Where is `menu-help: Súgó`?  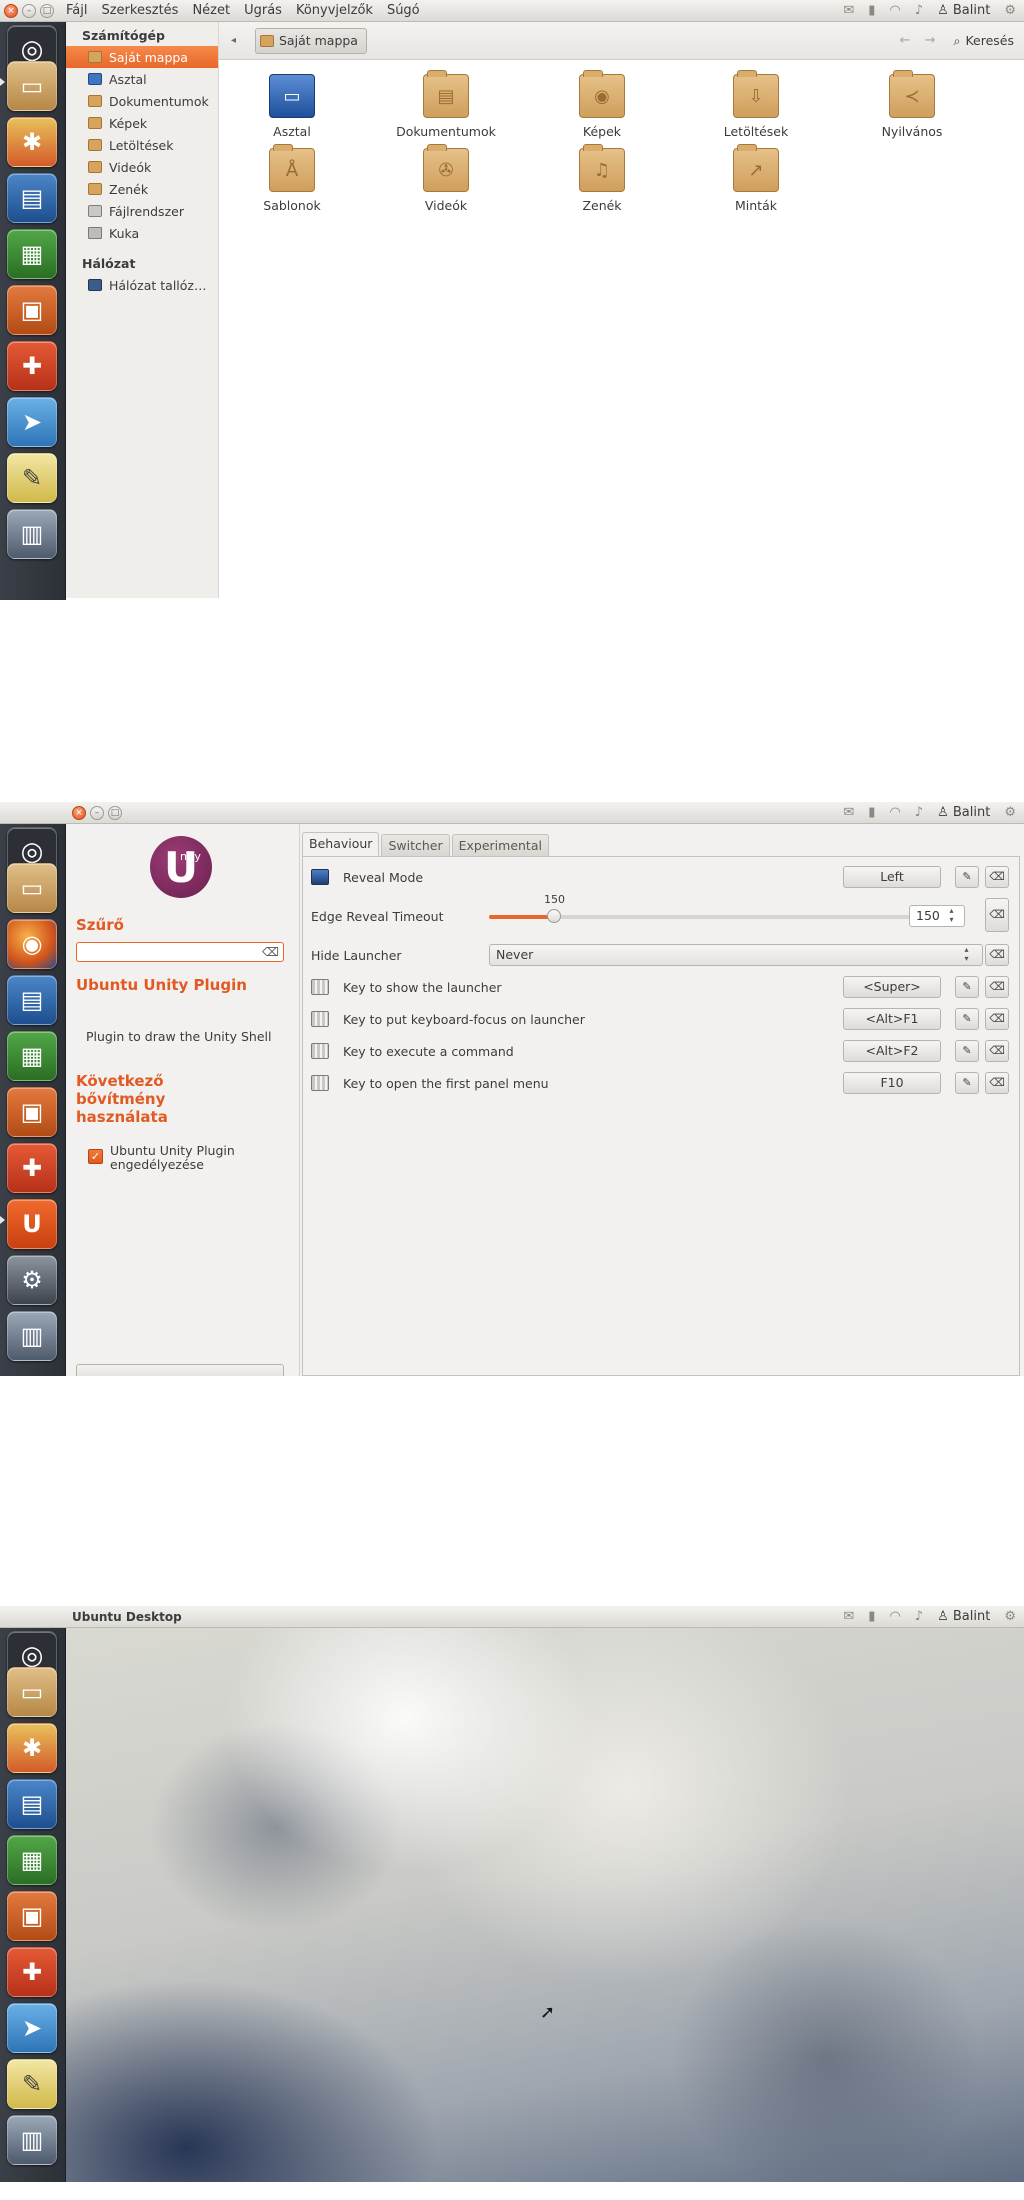
menu-help: Súgó is located at coordinates (403, 10).